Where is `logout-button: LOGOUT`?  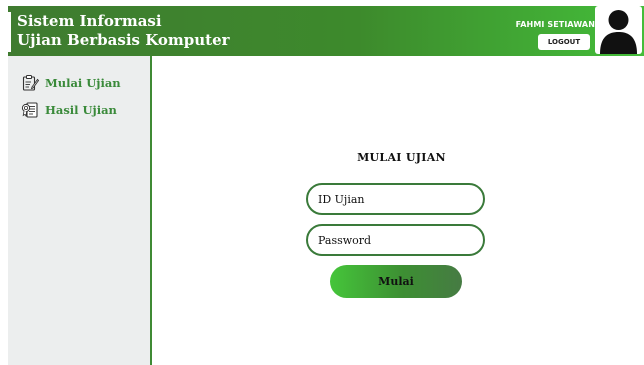 logout-button: LOGOUT is located at coordinates (564, 42).